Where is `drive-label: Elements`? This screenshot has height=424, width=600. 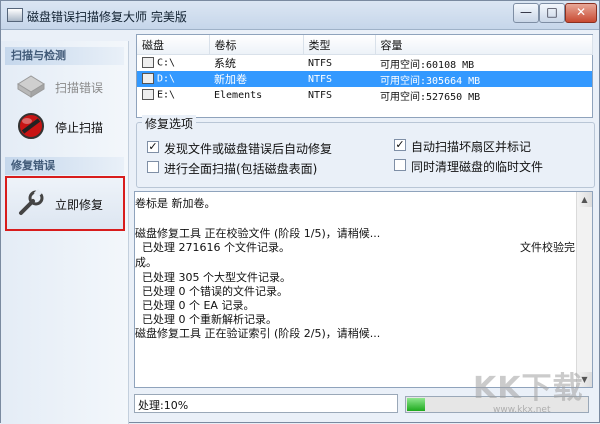 drive-label: Elements is located at coordinates (238, 95).